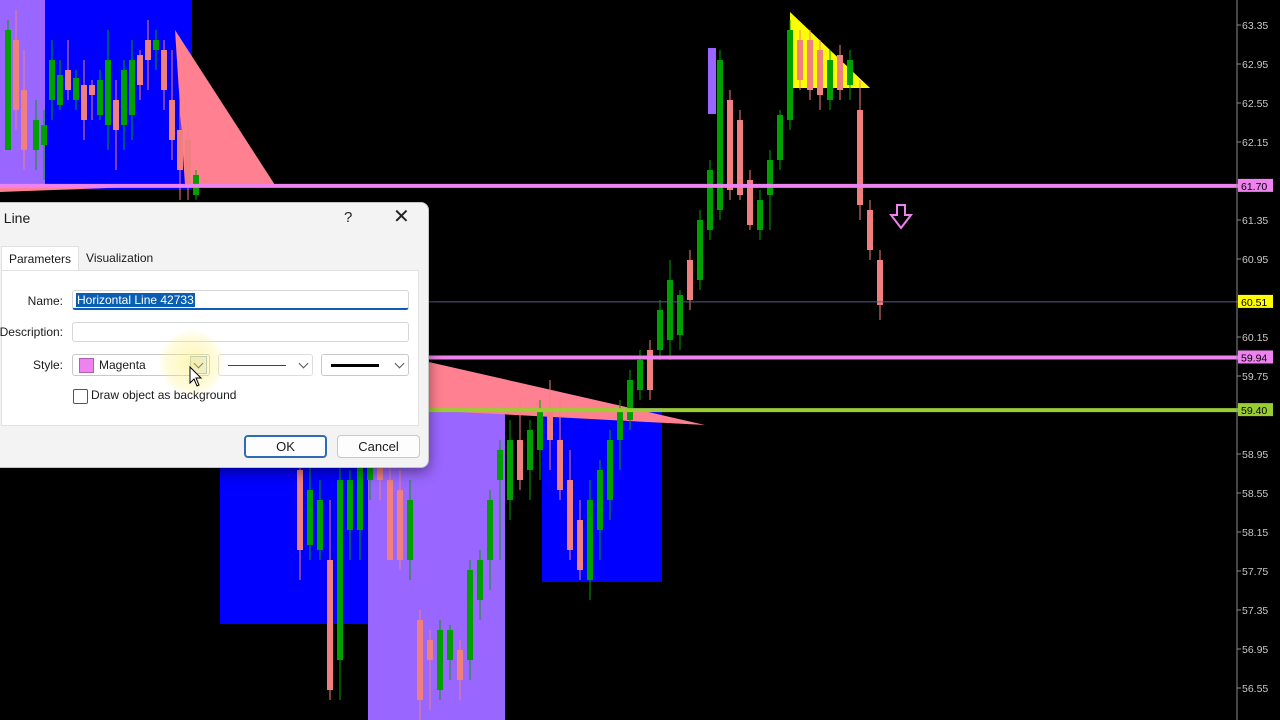  I want to click on color-swatch, so click(86, 365).